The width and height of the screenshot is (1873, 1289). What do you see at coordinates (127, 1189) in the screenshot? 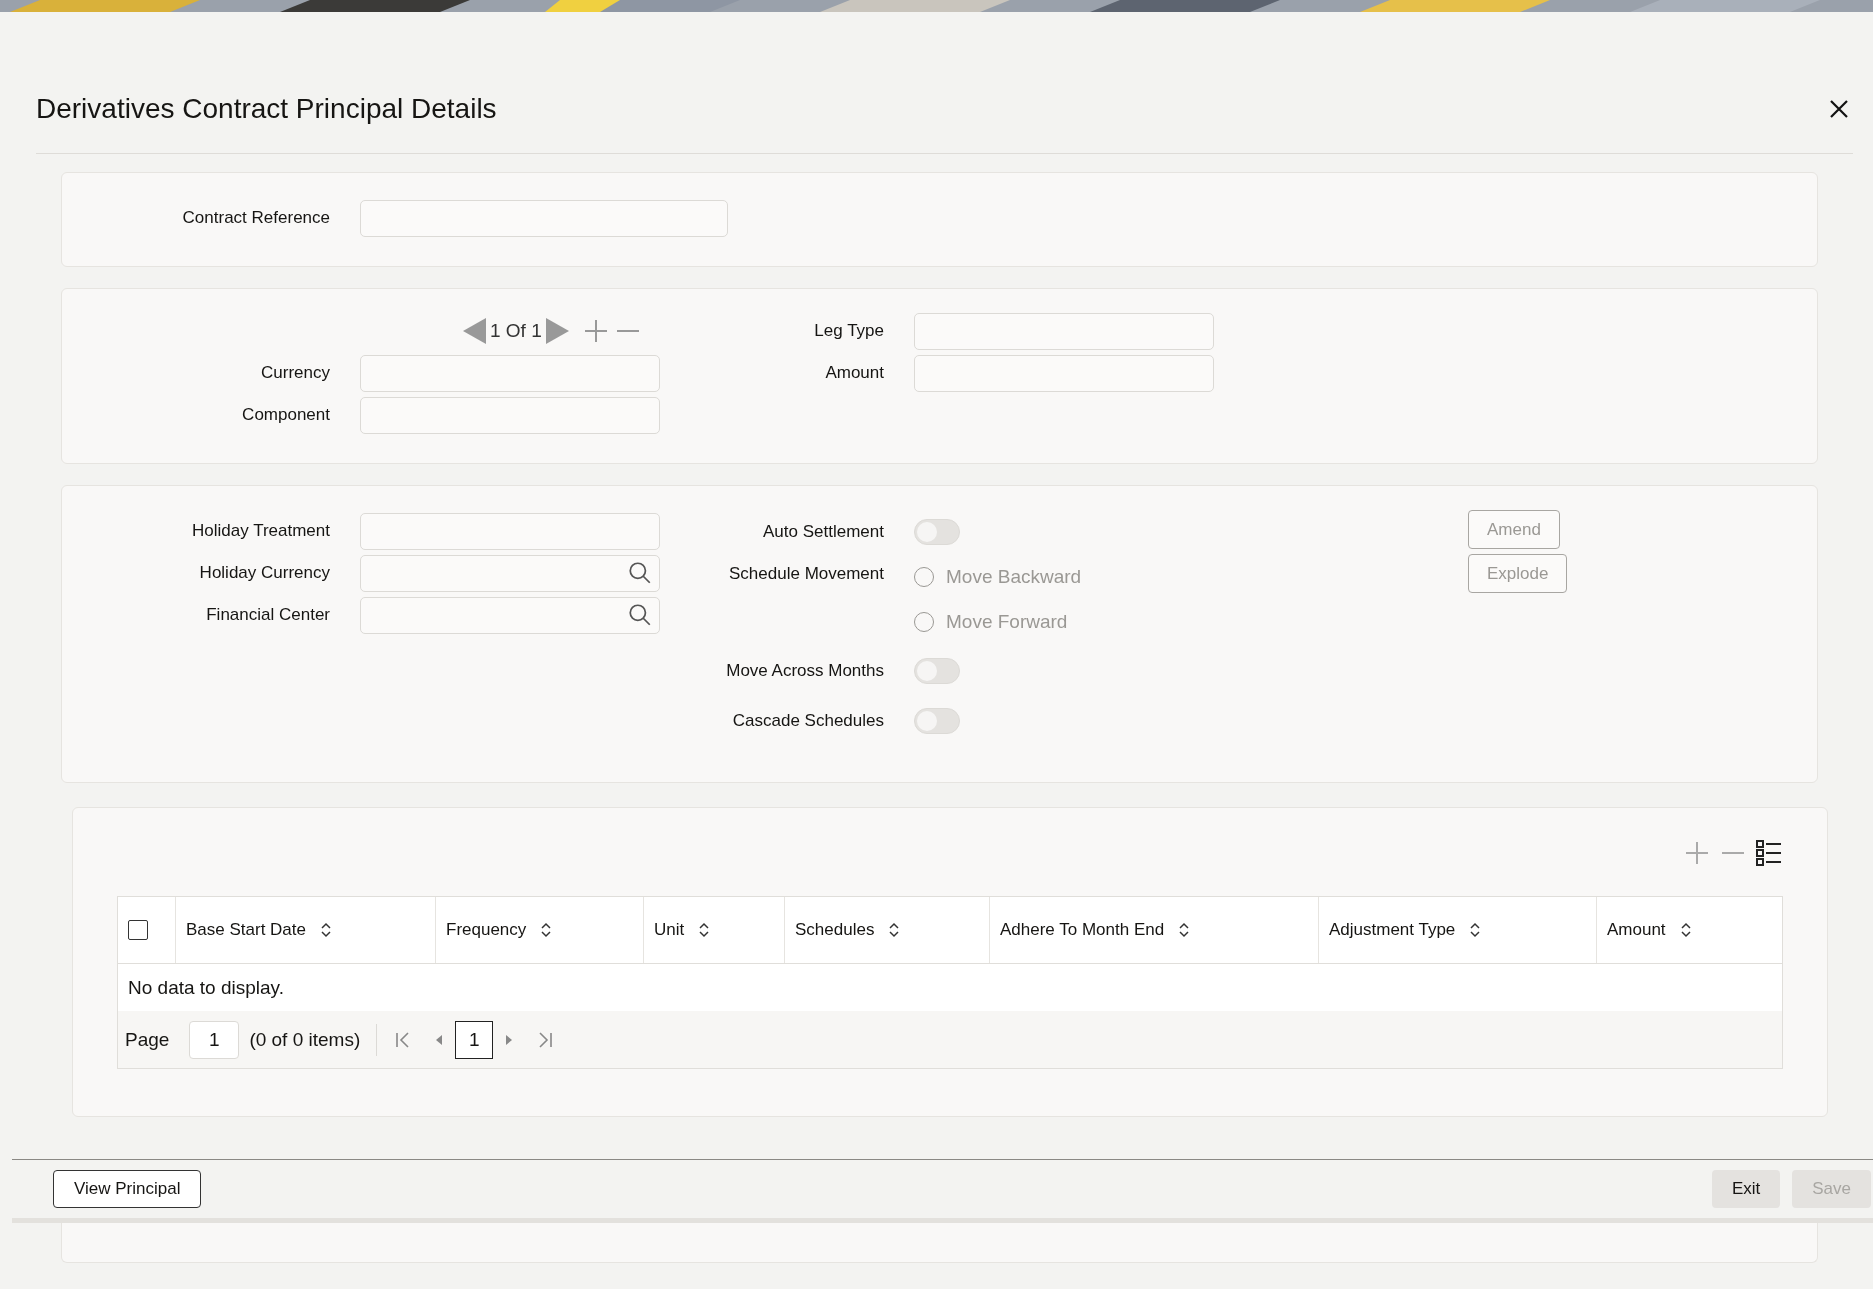
I see `view-principal-button: View Principal` at bounding box center [127, 1189].